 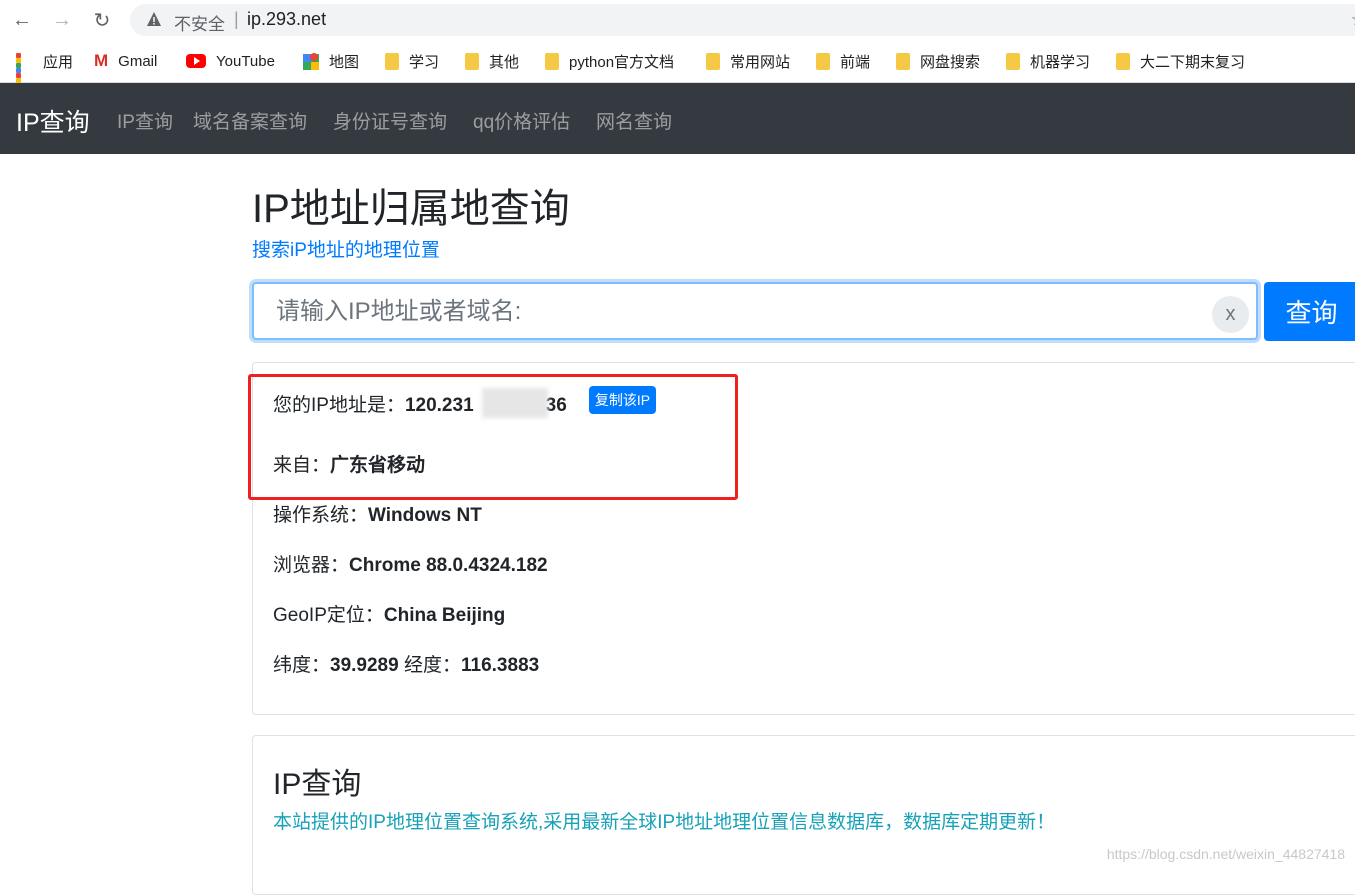 I want to click on lng-label: 经度：, so click(x=432, y=665).